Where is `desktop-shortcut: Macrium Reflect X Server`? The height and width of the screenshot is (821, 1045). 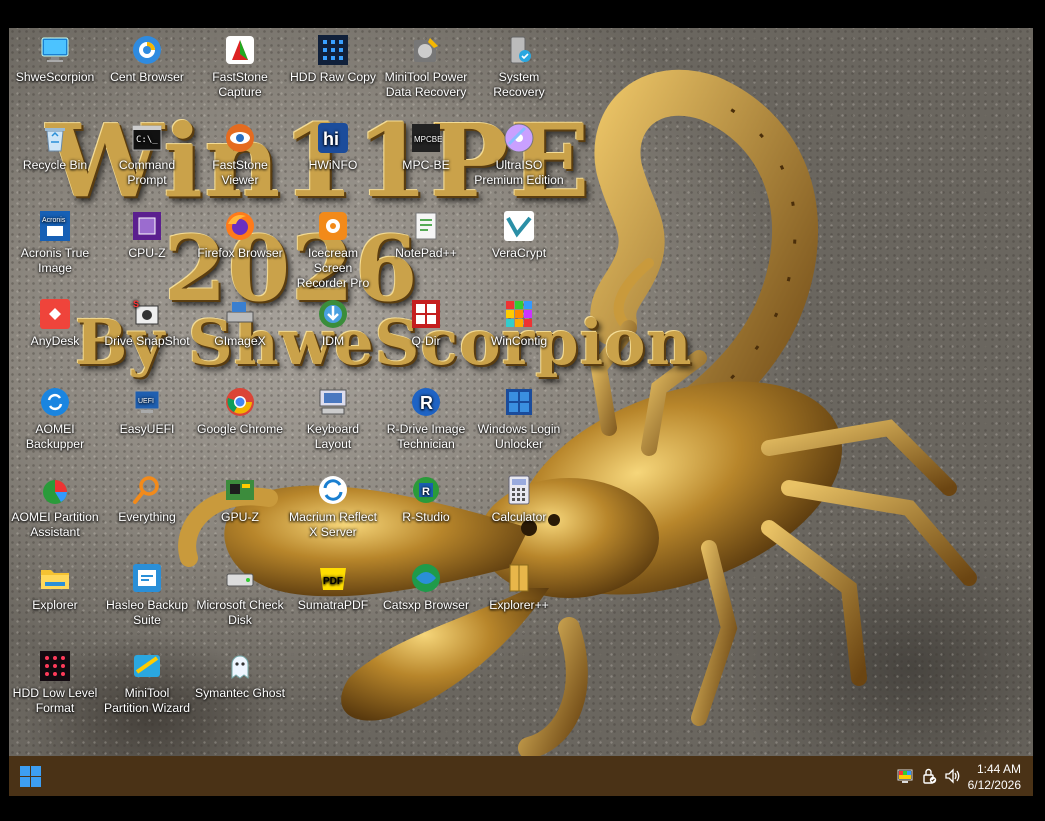 desktop-shortcut: Macrium Reflect X Server is located at coordinates (333, 507).